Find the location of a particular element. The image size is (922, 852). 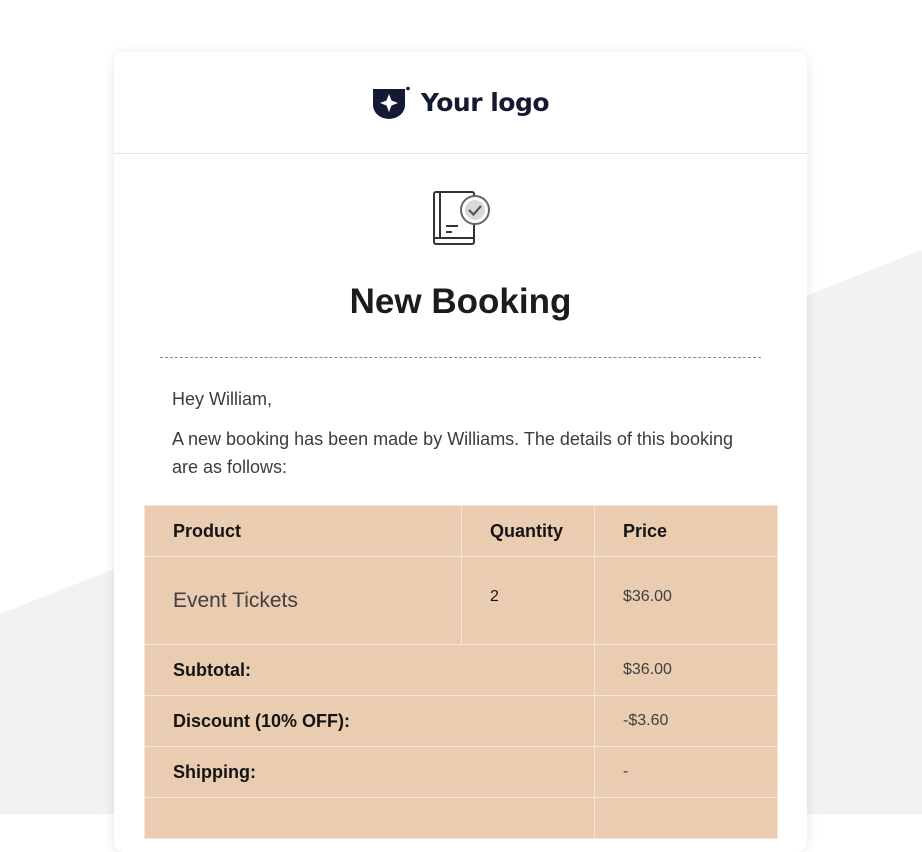

logo: Your logo is located at coordinates (461, 103).